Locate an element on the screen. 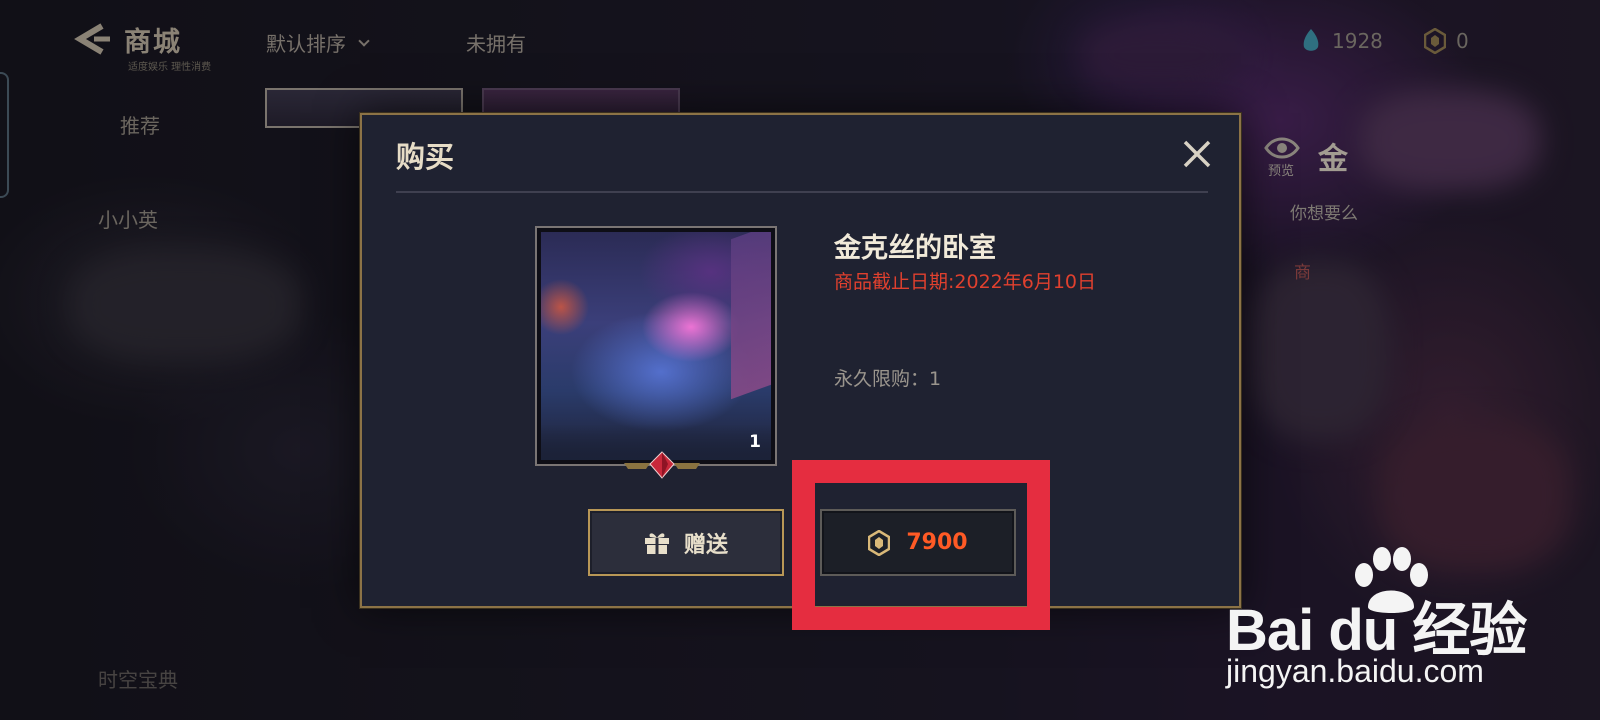 The width and height of the screenshot is (1600, 720). item-image-wall is located at coordinates (751, 316).